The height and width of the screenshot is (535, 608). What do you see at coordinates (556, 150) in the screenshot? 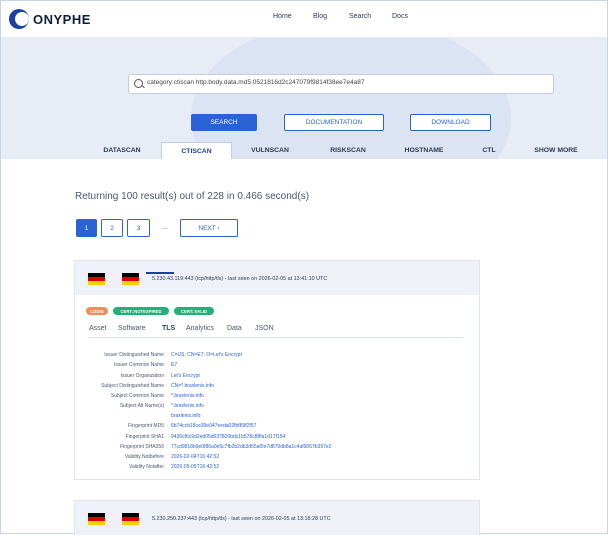
I see `tab-show-more: SHOW MORE` at bounding box center [556, 150].